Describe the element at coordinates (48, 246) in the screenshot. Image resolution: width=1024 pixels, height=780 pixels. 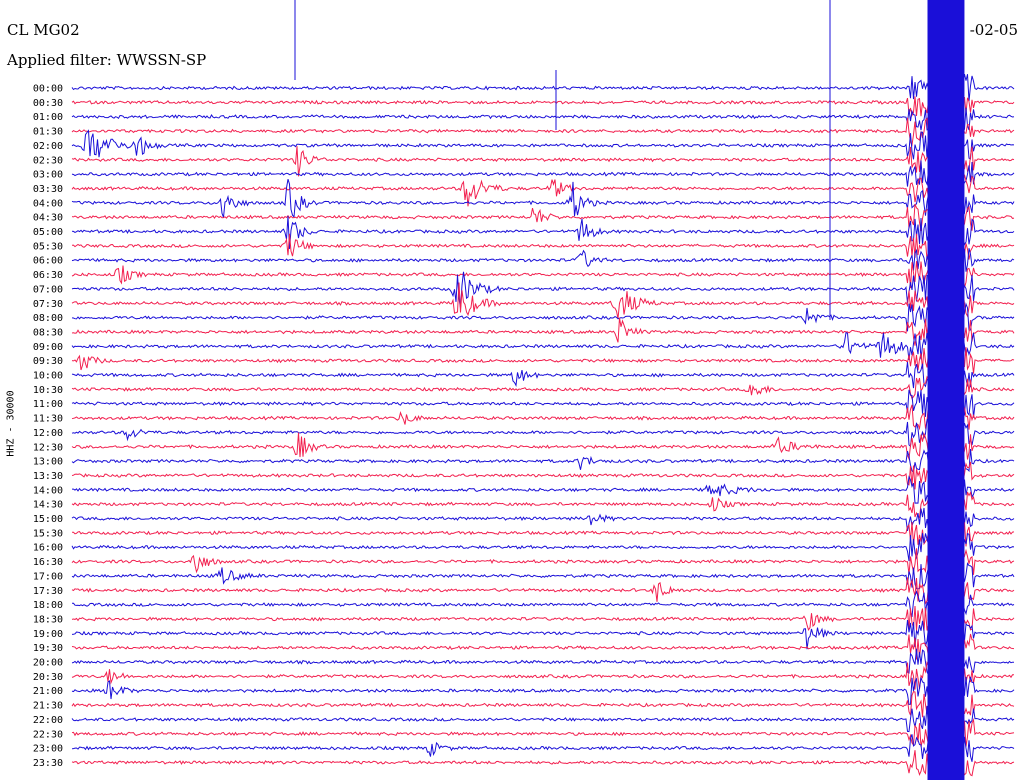
I see `time-label: 05:30` at that location.